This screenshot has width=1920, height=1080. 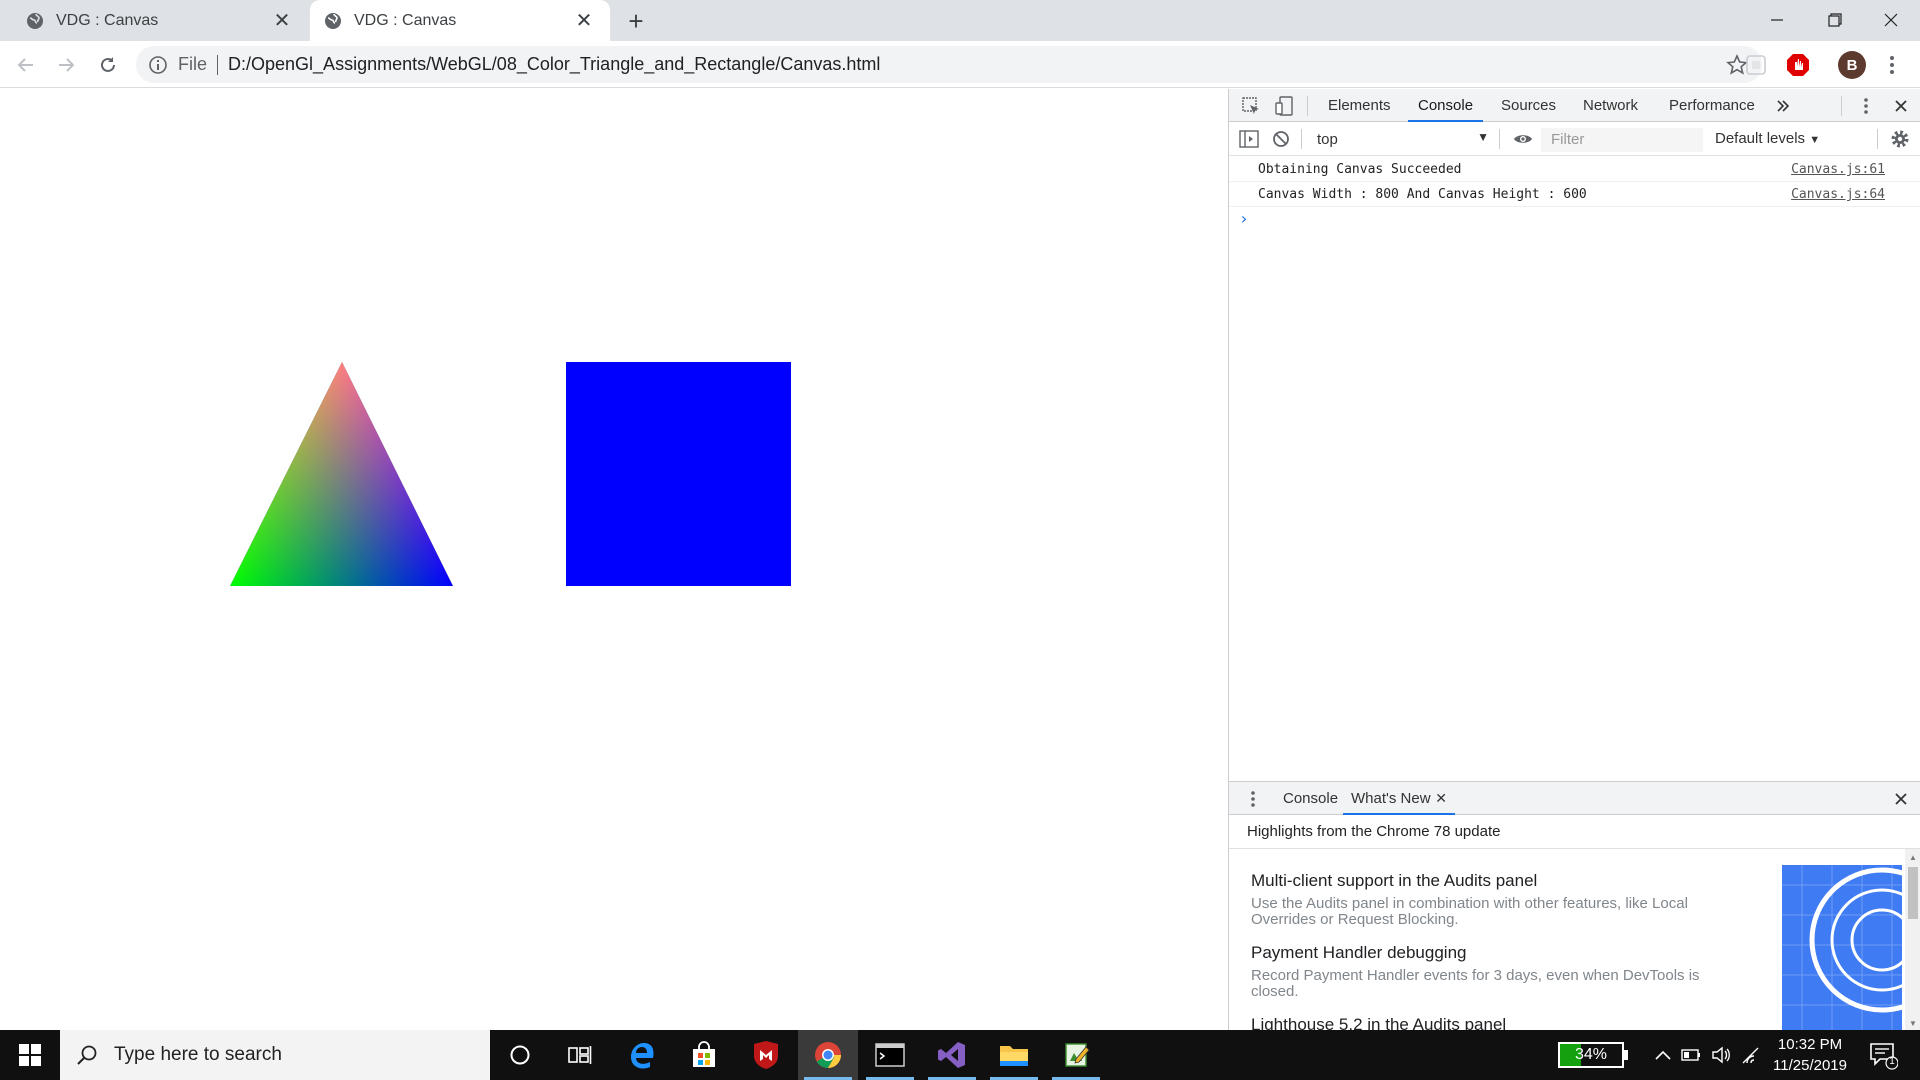 What do you see at coordinates (1913, 893) in the screenshot?
I see `scrollbar-thumb` at bounding box center [1913, 893].